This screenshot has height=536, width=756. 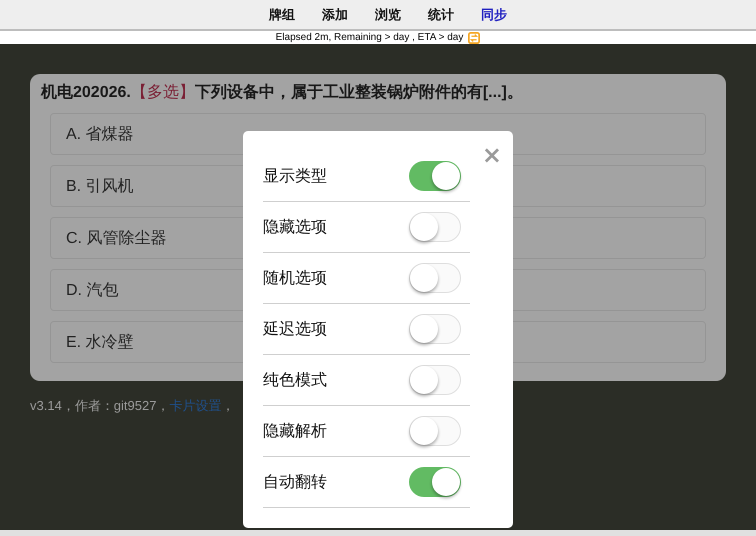 What do you see at coordinates (86, 92) in the screenshot?
I see `question-number: 机电202026.` at bounding box center [86, 92].